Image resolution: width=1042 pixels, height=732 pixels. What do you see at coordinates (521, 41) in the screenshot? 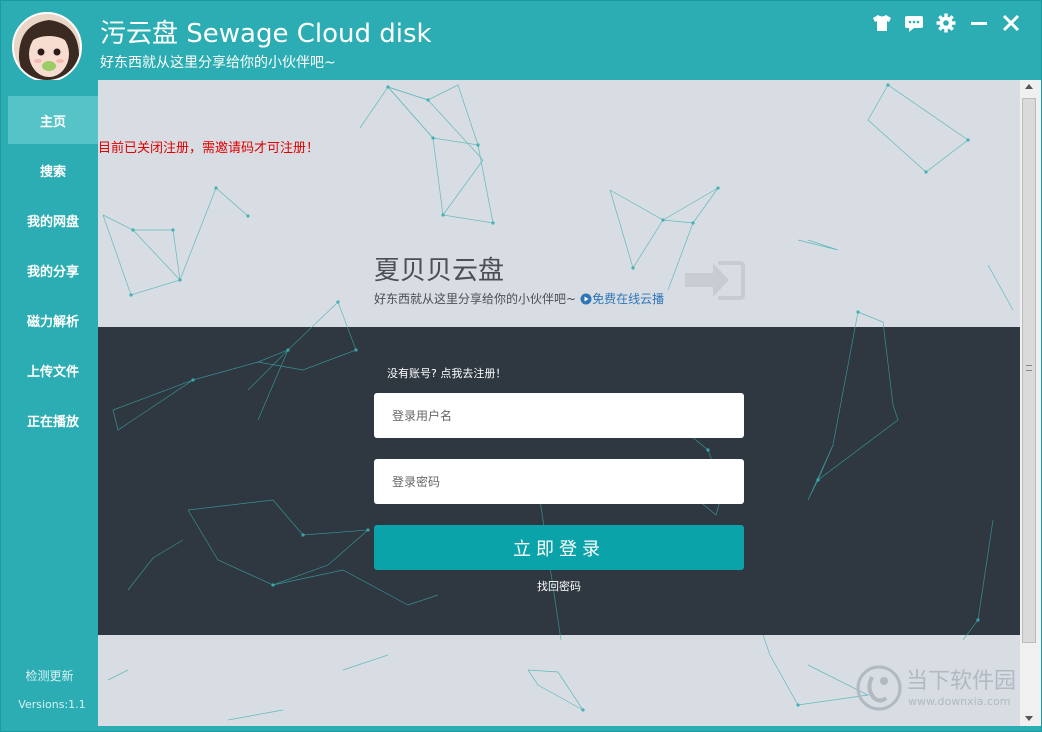
I see `title-bar: 污云盘 Sewage Cloud disk 好东西就从这里分享给你的小伙伴吧~` at bounding box center [521, 41].